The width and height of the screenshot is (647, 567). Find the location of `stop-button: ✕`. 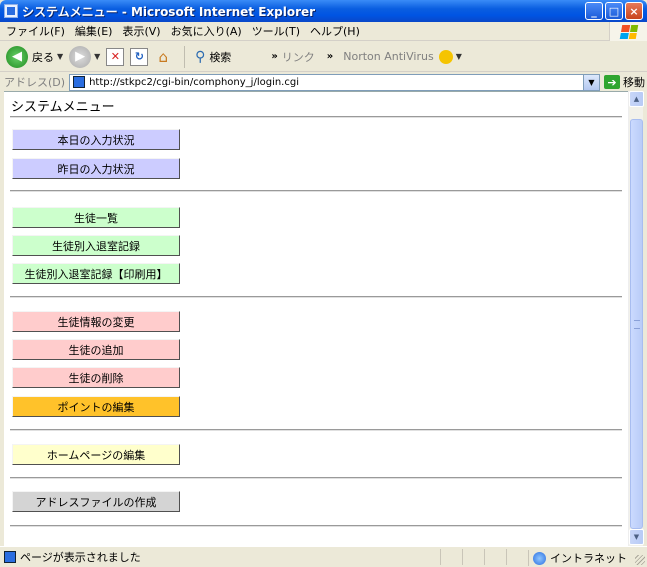

stop-button: ✕ is located at coordinates (115, 56).